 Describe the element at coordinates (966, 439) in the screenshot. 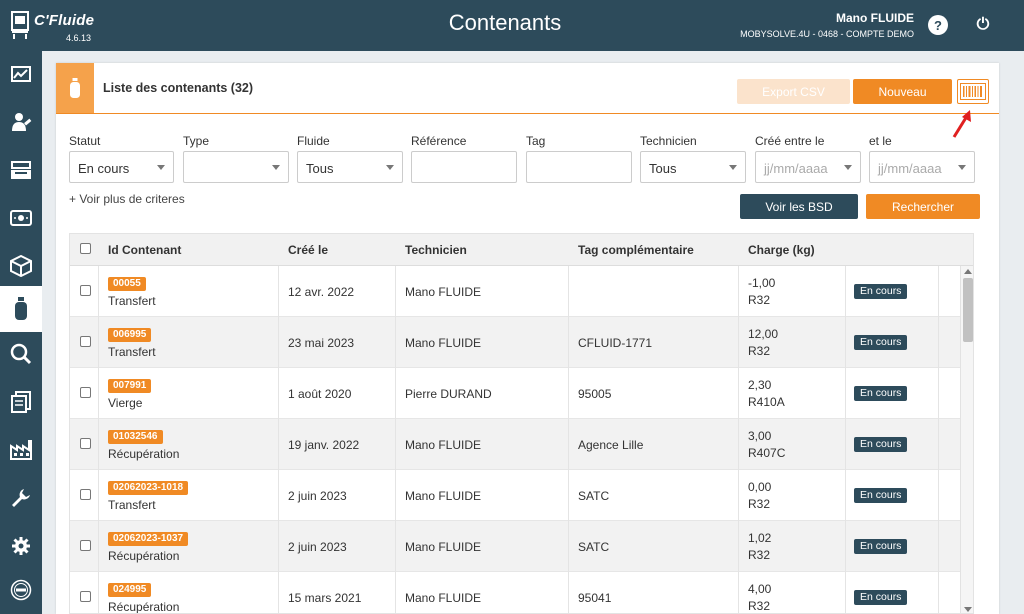

I see `table-scrollbar` at that location.